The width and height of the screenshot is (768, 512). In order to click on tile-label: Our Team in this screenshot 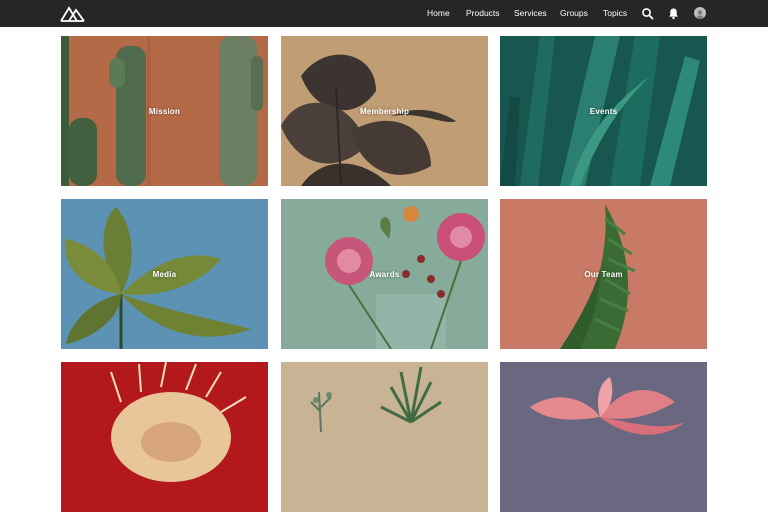, I will do `click(603, 274)`.